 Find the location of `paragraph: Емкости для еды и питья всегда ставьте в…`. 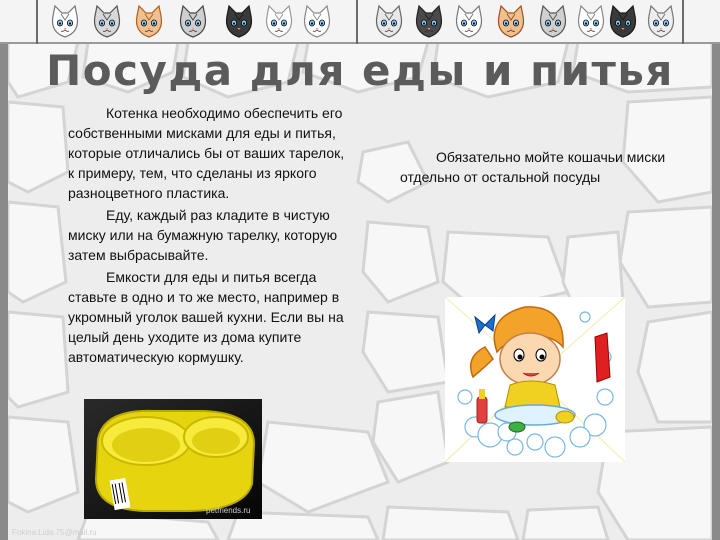

paragraph: Емкости для еды и питья всегда ставьте в… is located at coordinates (206, 317).